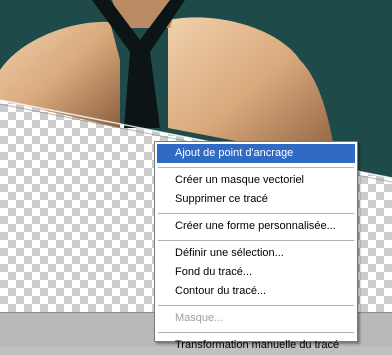 This screenshot has width=392, height=355. I want to click on menu-item: Ajout de point d'ancrage, so click(256, 153).